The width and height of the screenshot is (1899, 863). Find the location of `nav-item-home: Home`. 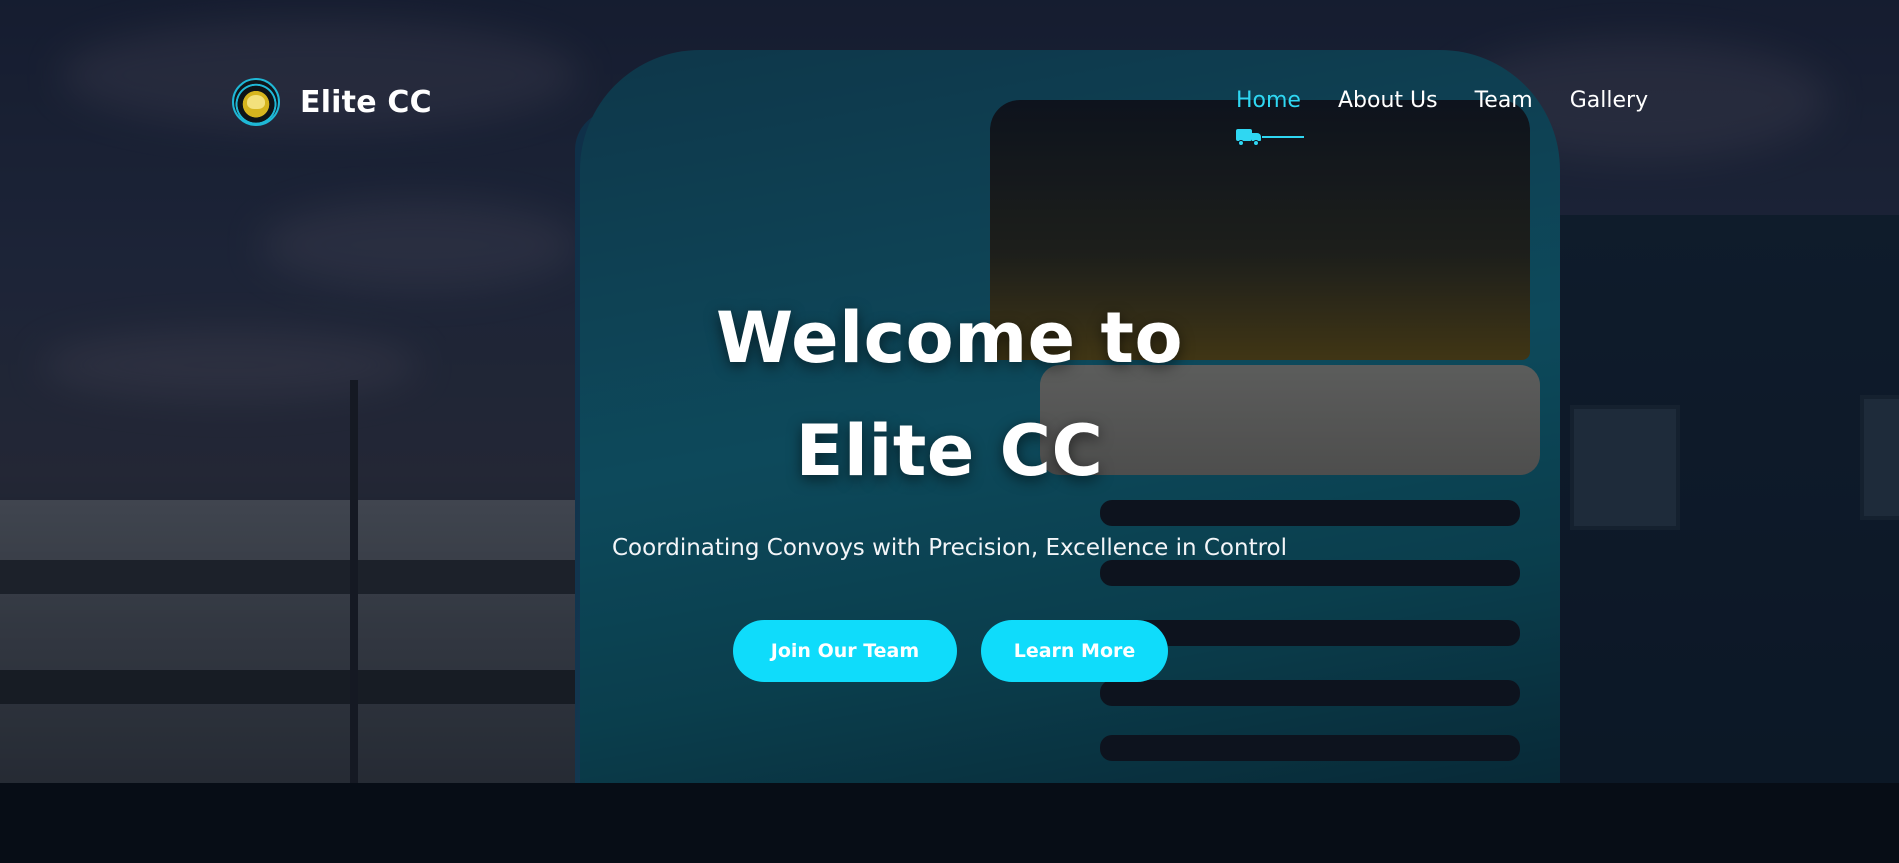

nav-item-home: Home is located at coordinates (1268, 100).